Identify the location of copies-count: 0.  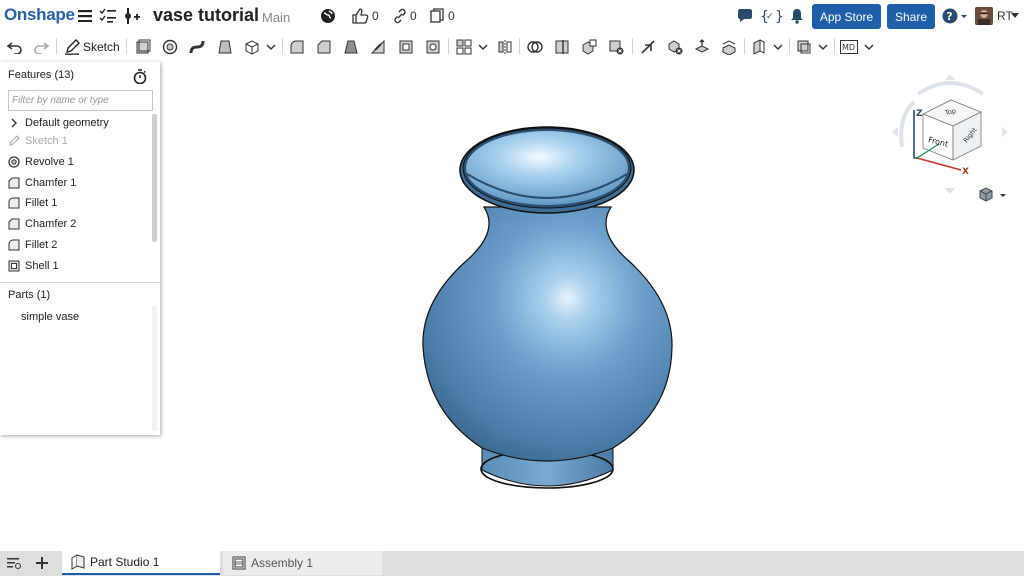
(451, 16).